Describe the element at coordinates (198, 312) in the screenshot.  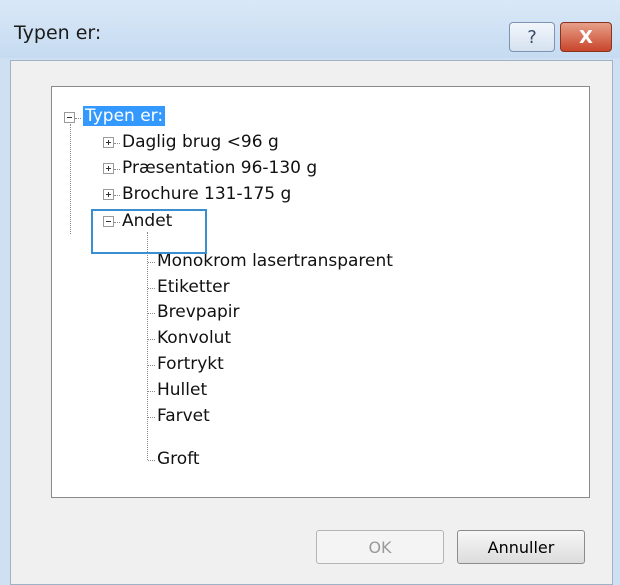
I see `tree-item-brevpapir: Brevpapir` at that location.